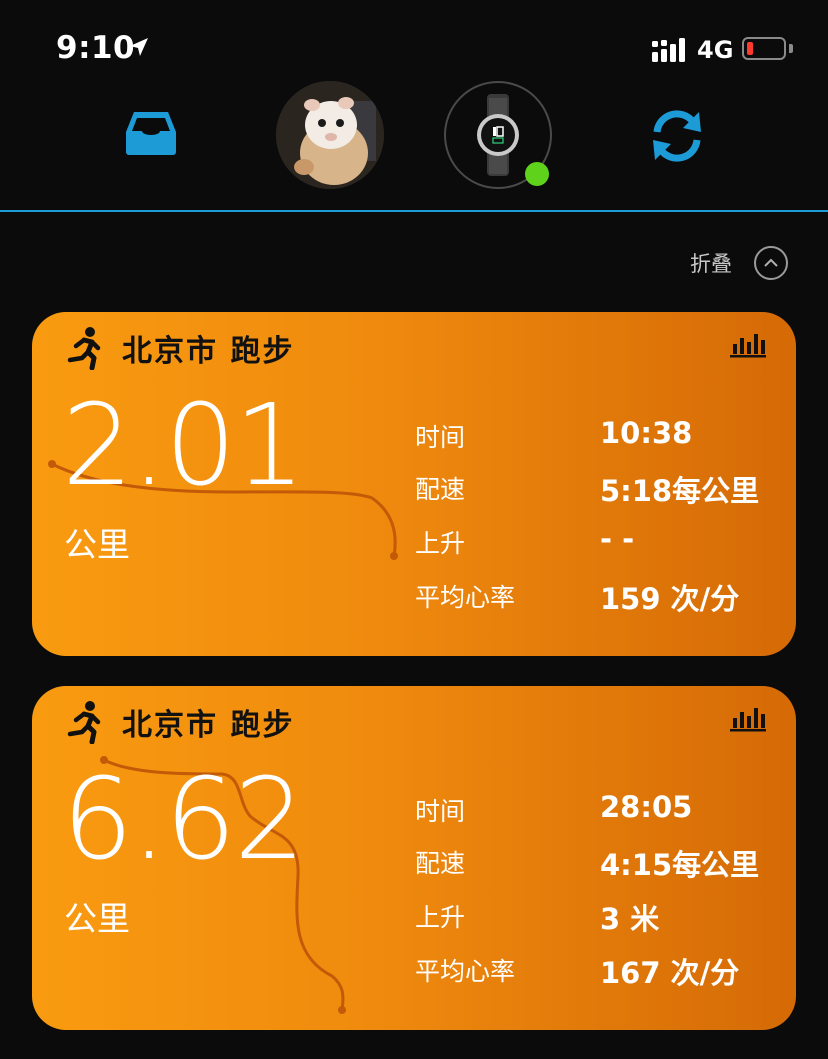  What do you see at coordinates (764, 48) in the screenshot?
I see `battery-icon` at bounding box center [764, 48].